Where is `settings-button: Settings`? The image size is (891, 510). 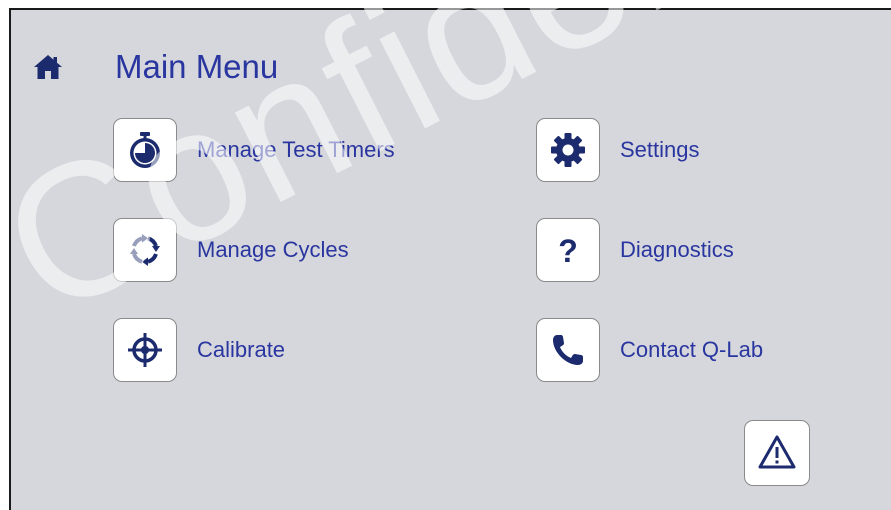
settings-button: Settings is located at coordinates (618, 150).